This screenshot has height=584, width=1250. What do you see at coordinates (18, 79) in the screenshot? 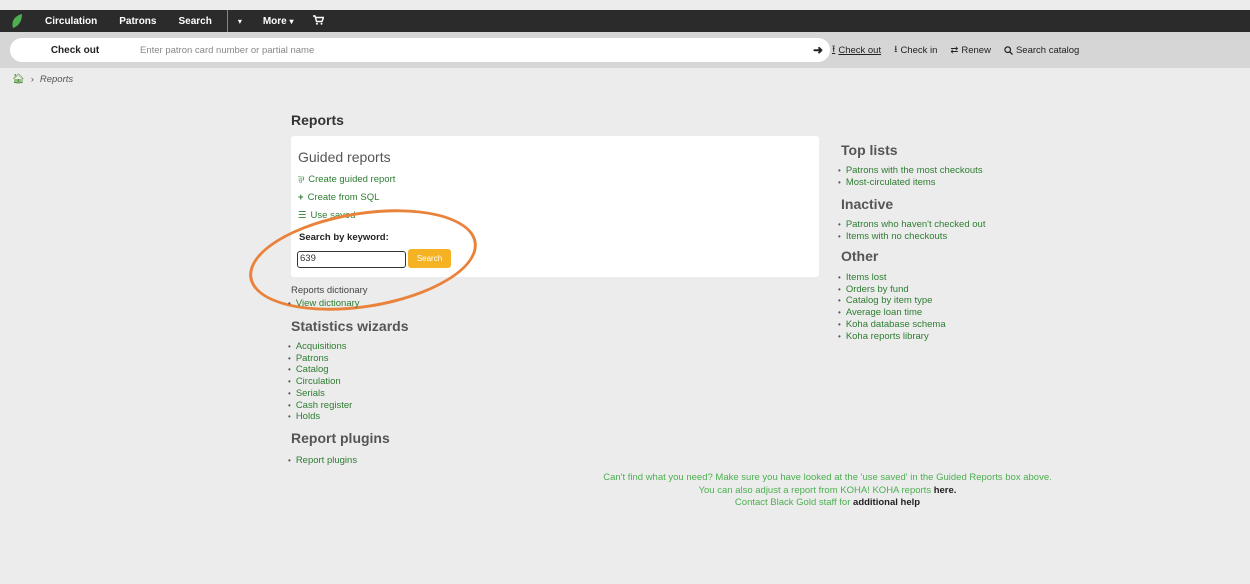
I see `home-icon: 🏠︎` at bounding box center [18, 79].